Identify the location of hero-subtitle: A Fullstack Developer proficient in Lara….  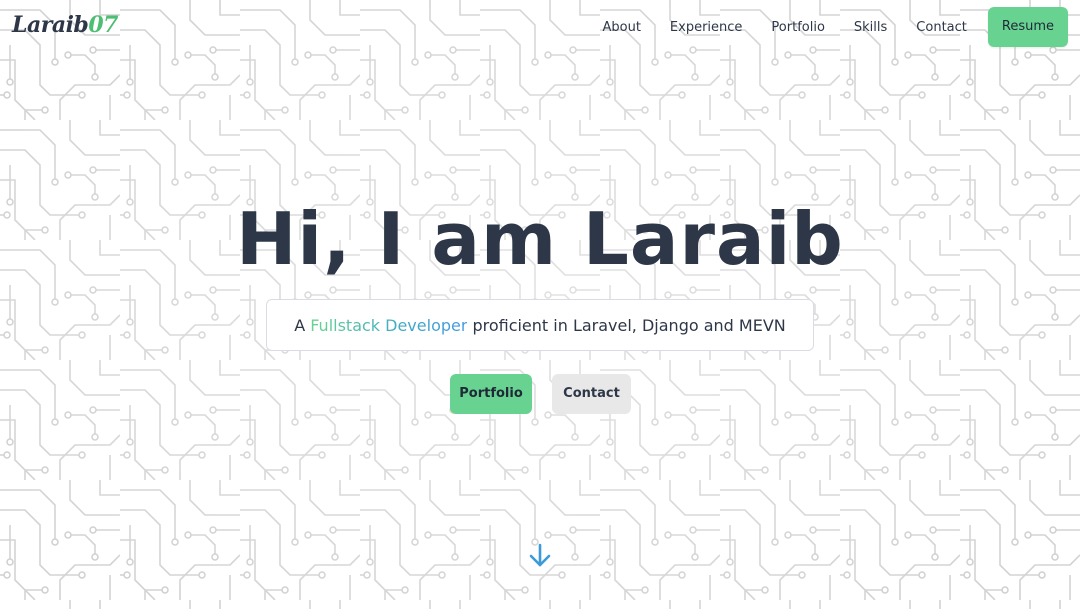
(540, 325).